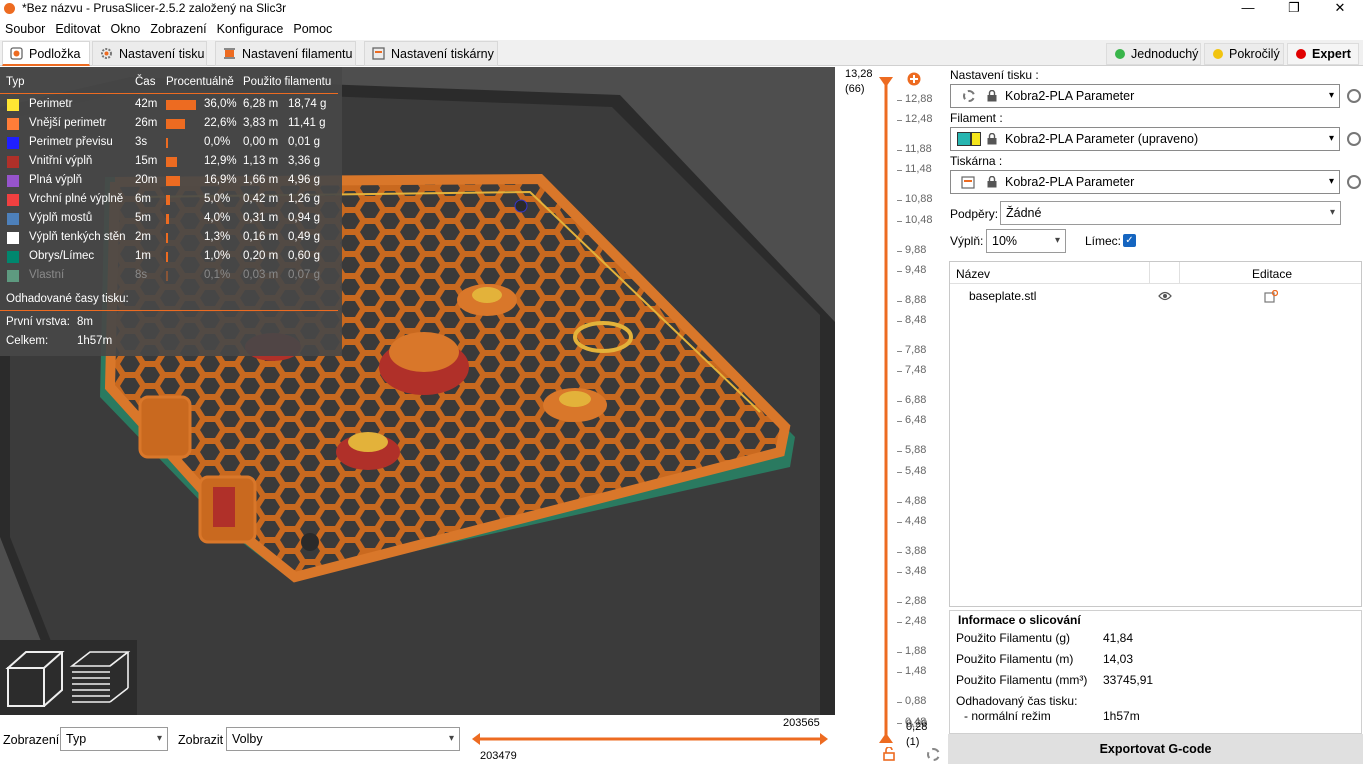  What do you see at coordinates (650, 739) in the screenshot?
I see `horizontal-move-slider` at bounding box center [650, 739].